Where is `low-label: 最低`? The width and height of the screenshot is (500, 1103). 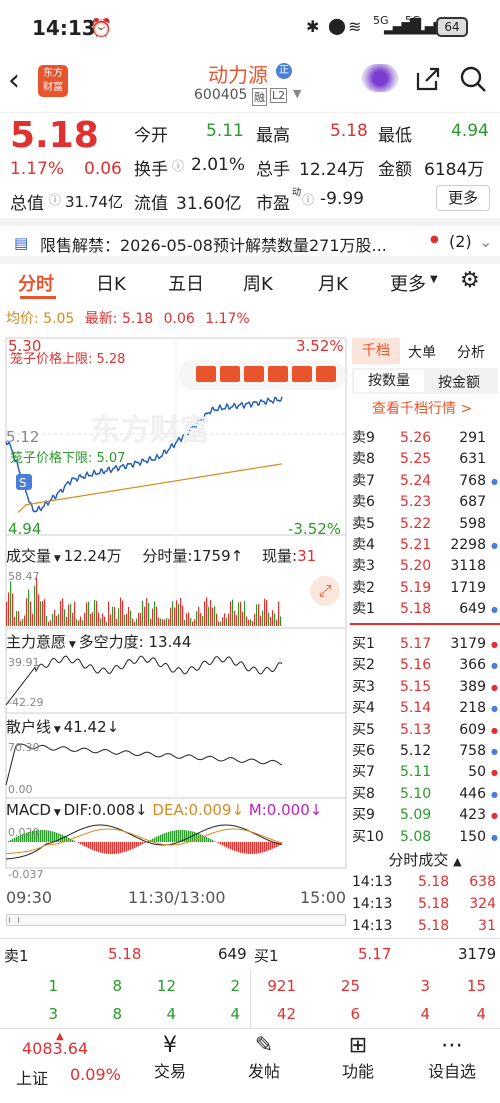
low-label: 最低 is located at coordinates (395, 136).